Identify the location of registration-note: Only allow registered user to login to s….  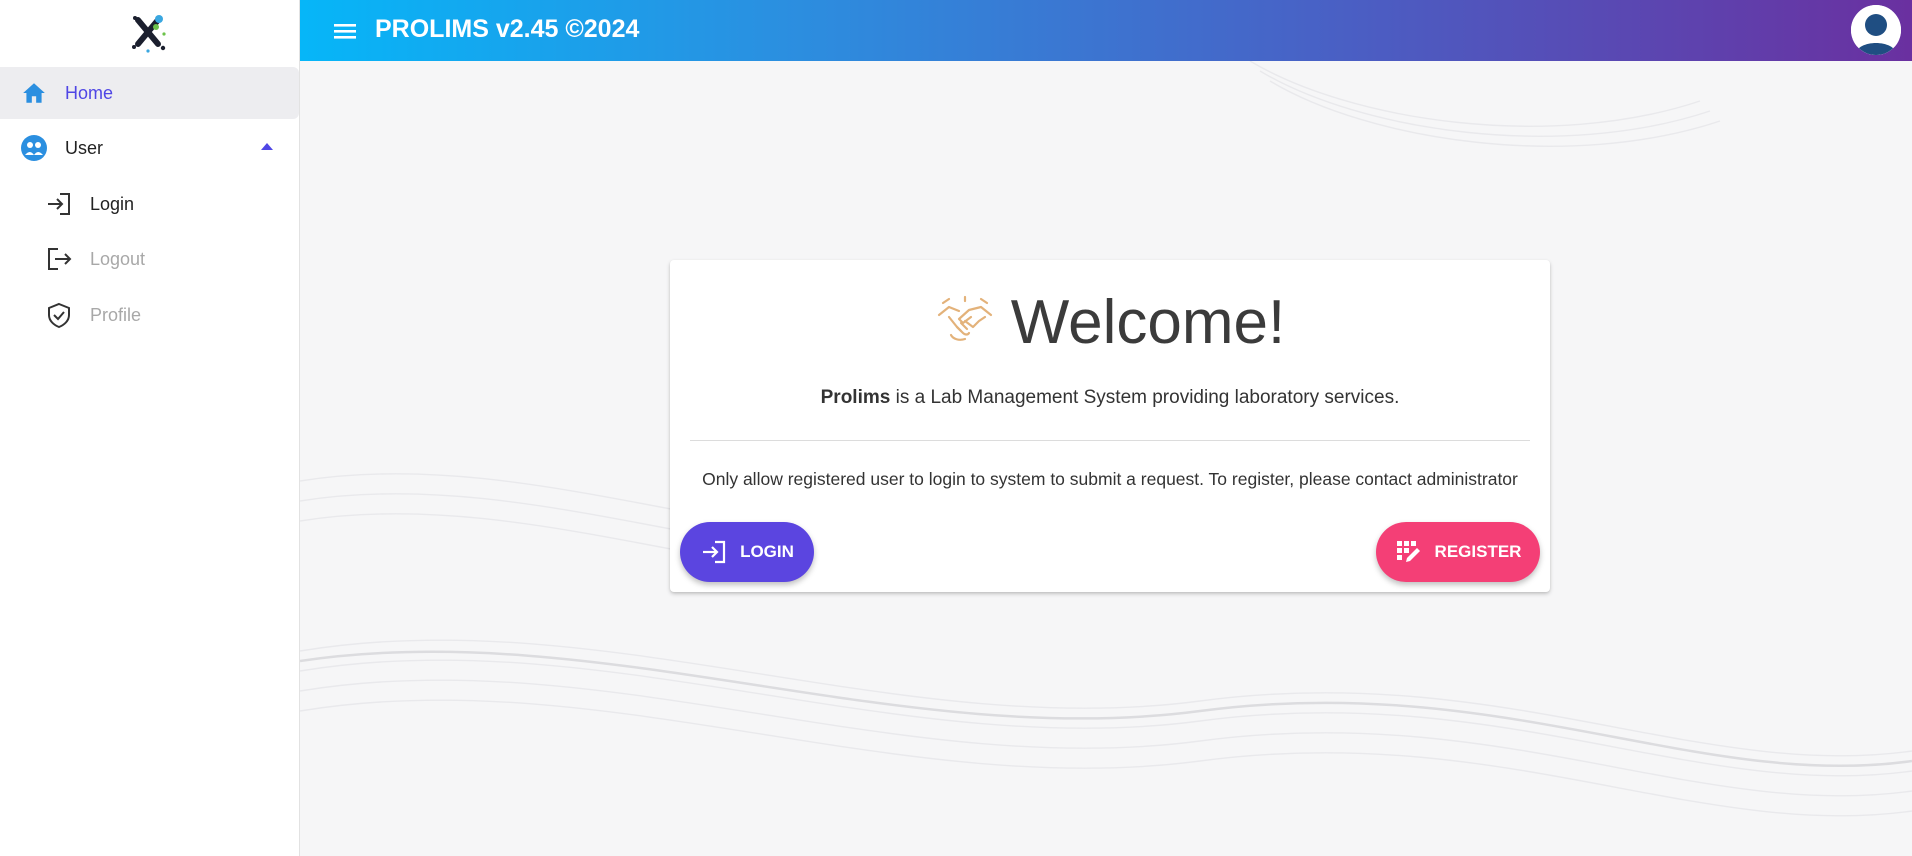
(1110, 479).